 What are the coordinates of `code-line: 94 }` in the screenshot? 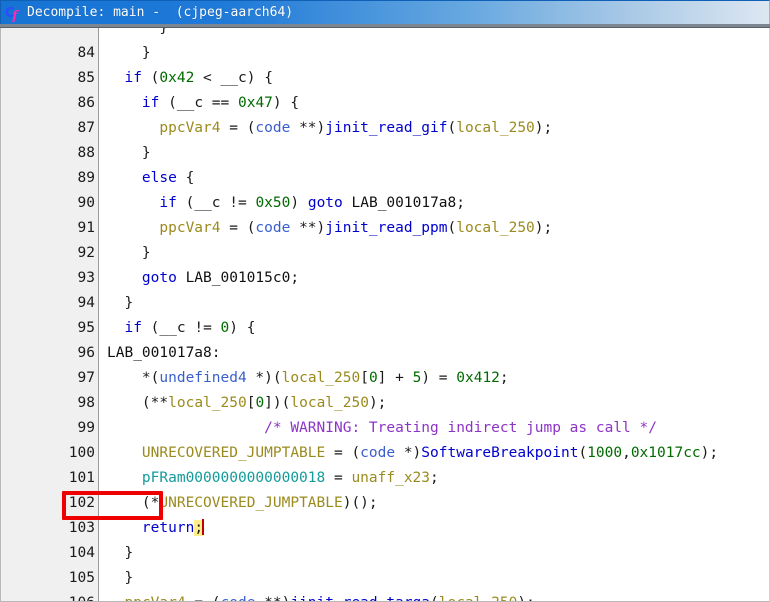 It's located at (385, 303).